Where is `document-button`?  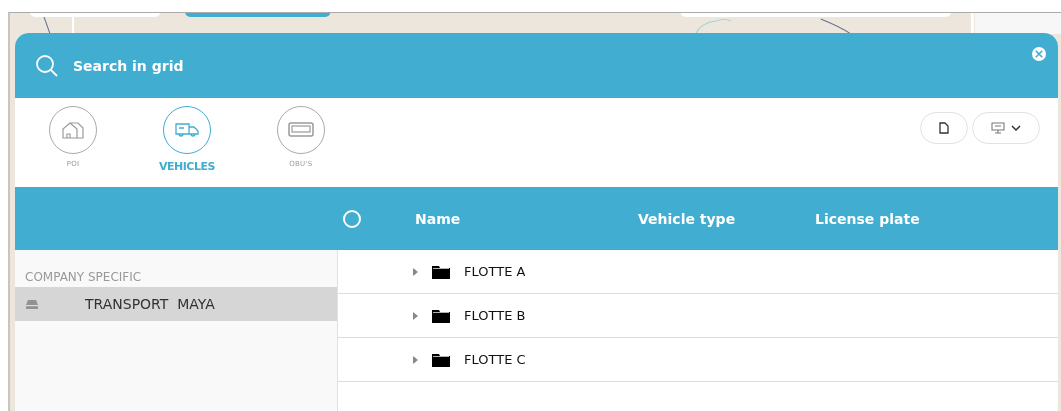 document-button is located at coordinates (944, 128).